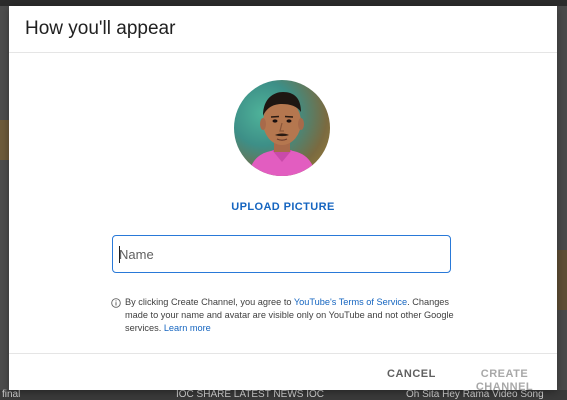 Image resolution: width=567 pixels, height=400 pixels. What do you see at coordinates (116, 303) in the screenshot?
I see `info-icon` at bounding box center [116, 303].